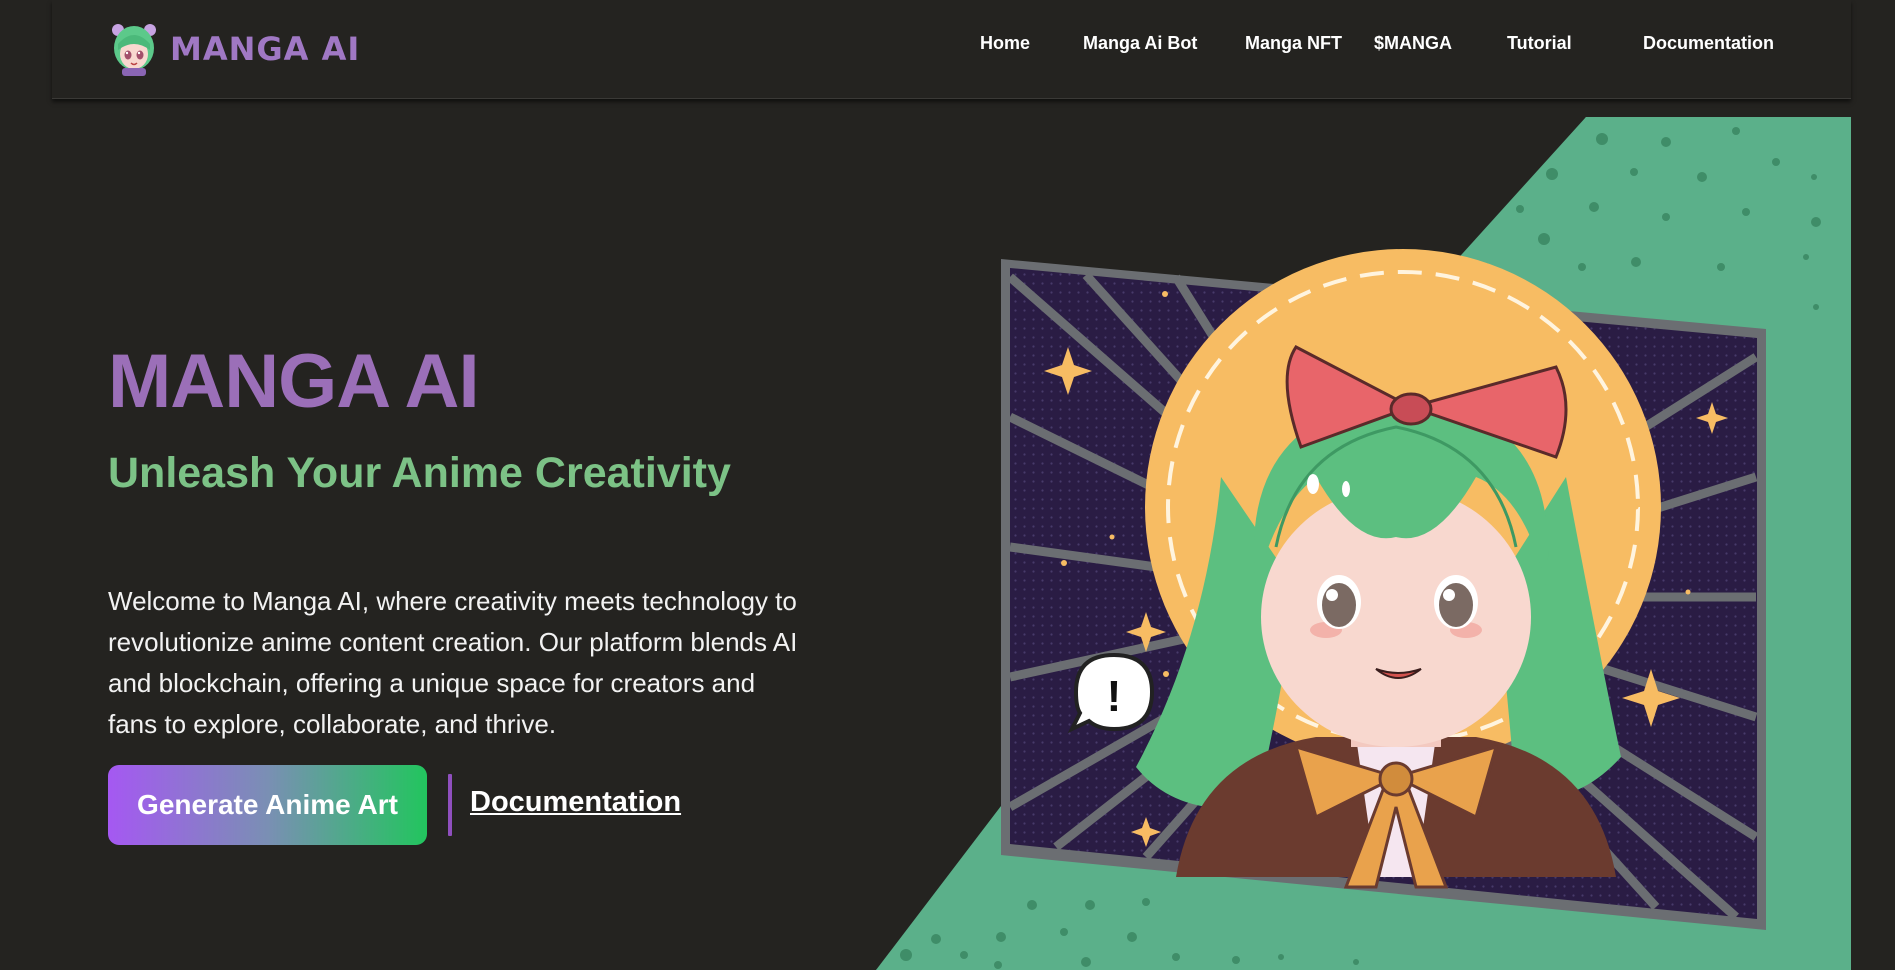  I want to click on nav-home: Home, so click(1005, 43).